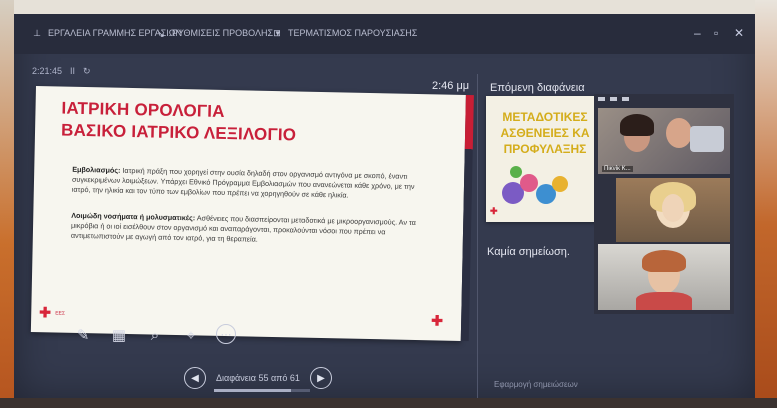 This screenshot has width=777, height=408. I want to click on slide-progress-fill, so click(252, 390).